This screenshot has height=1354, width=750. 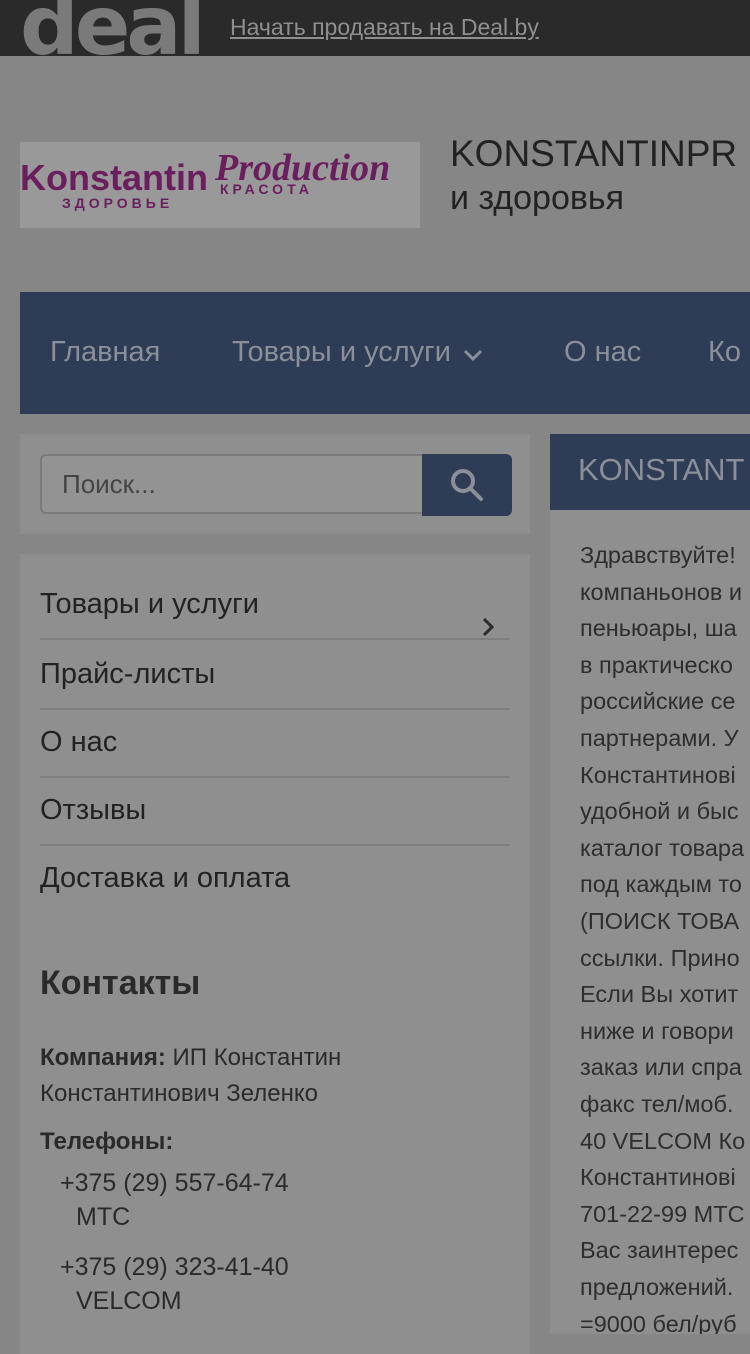 What do you see at coordinates (79, 742) in the screenshot?
I see `sidebar-item-label: О нас` at bounding box center [79, 742].